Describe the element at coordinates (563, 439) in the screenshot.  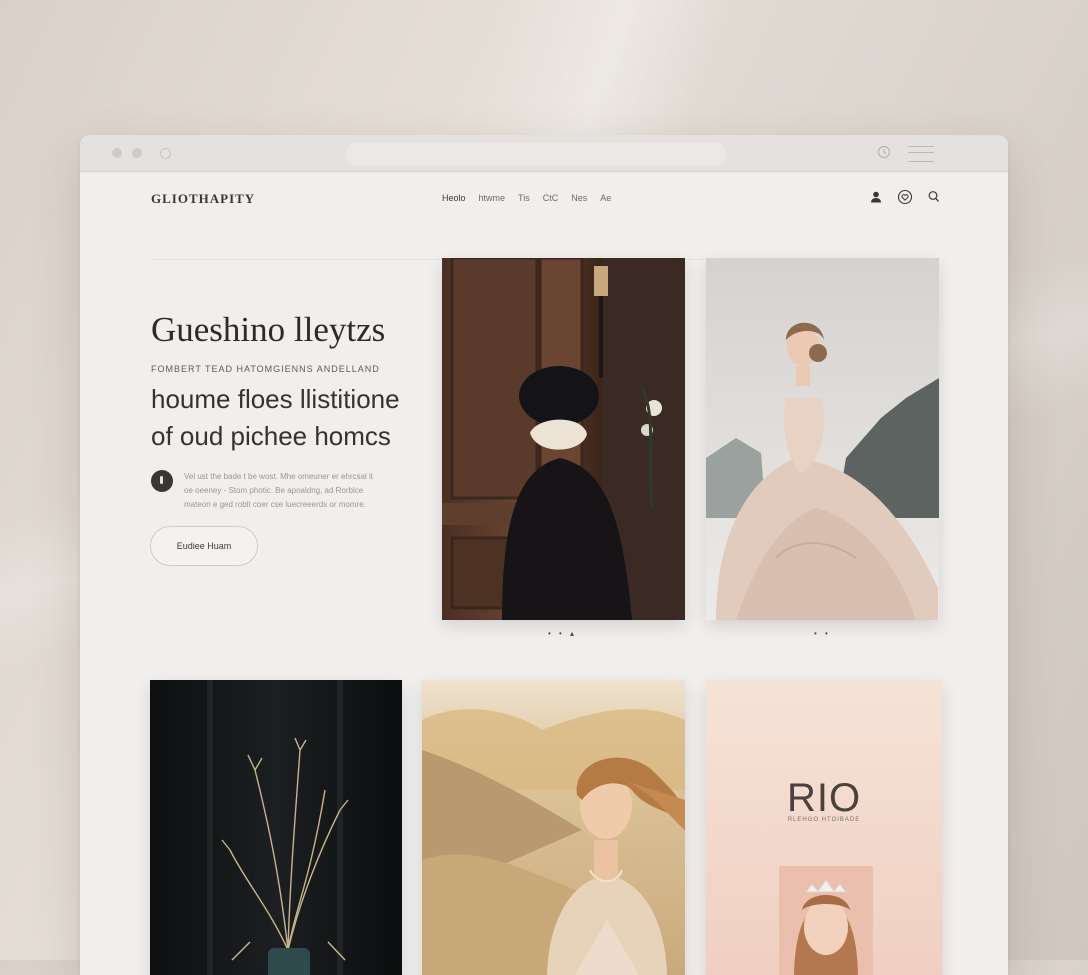
I see `gallery-photo-wardrobe` at that location.